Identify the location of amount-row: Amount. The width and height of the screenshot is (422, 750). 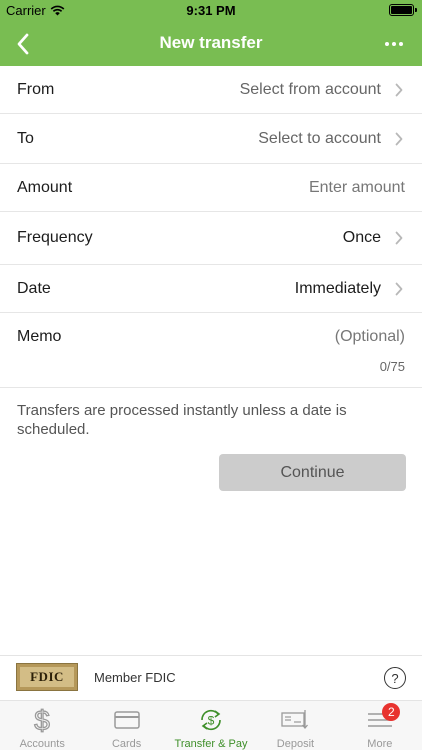
(211, 188).